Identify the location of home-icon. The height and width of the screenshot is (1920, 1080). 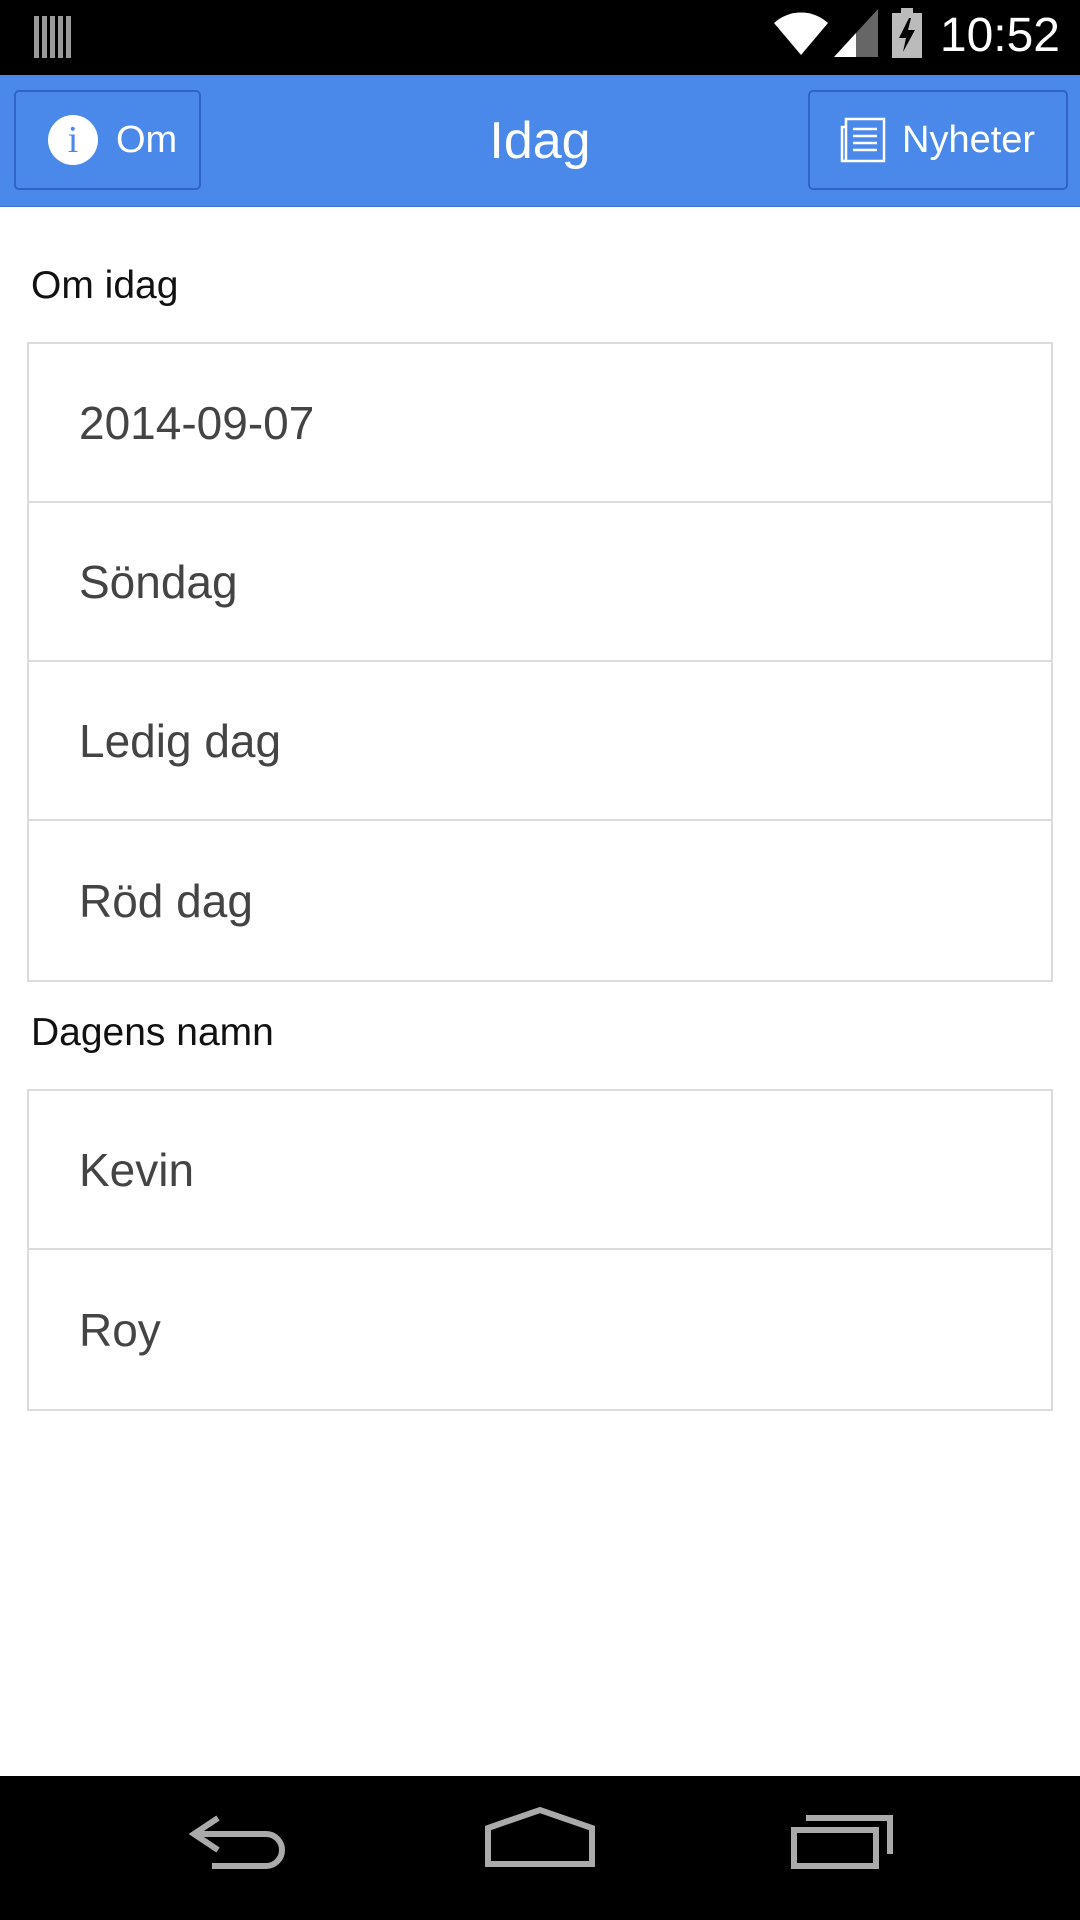
(540, 1848).